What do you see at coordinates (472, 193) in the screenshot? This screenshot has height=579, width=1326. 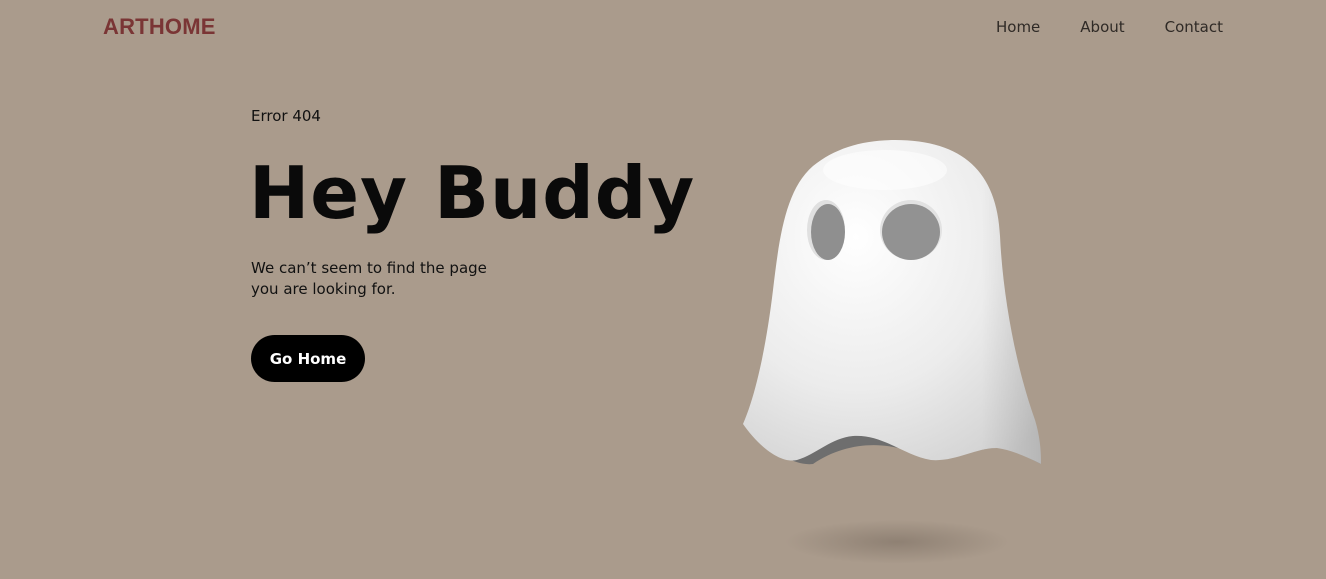 I see `page-title: Hey Buddy` at bounding box center [472, 193].